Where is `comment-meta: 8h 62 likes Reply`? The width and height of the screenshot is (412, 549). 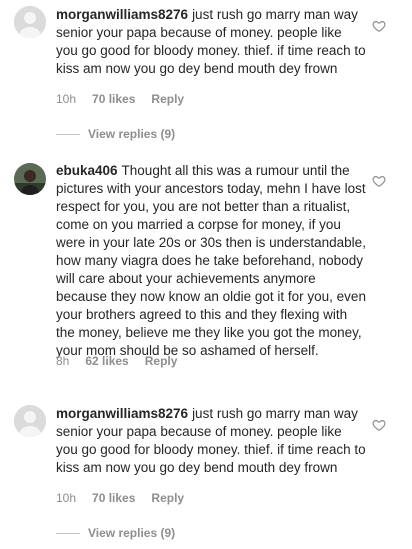 comment-meta: 8h 62 likes Reply is located at coordinates (116, 361).